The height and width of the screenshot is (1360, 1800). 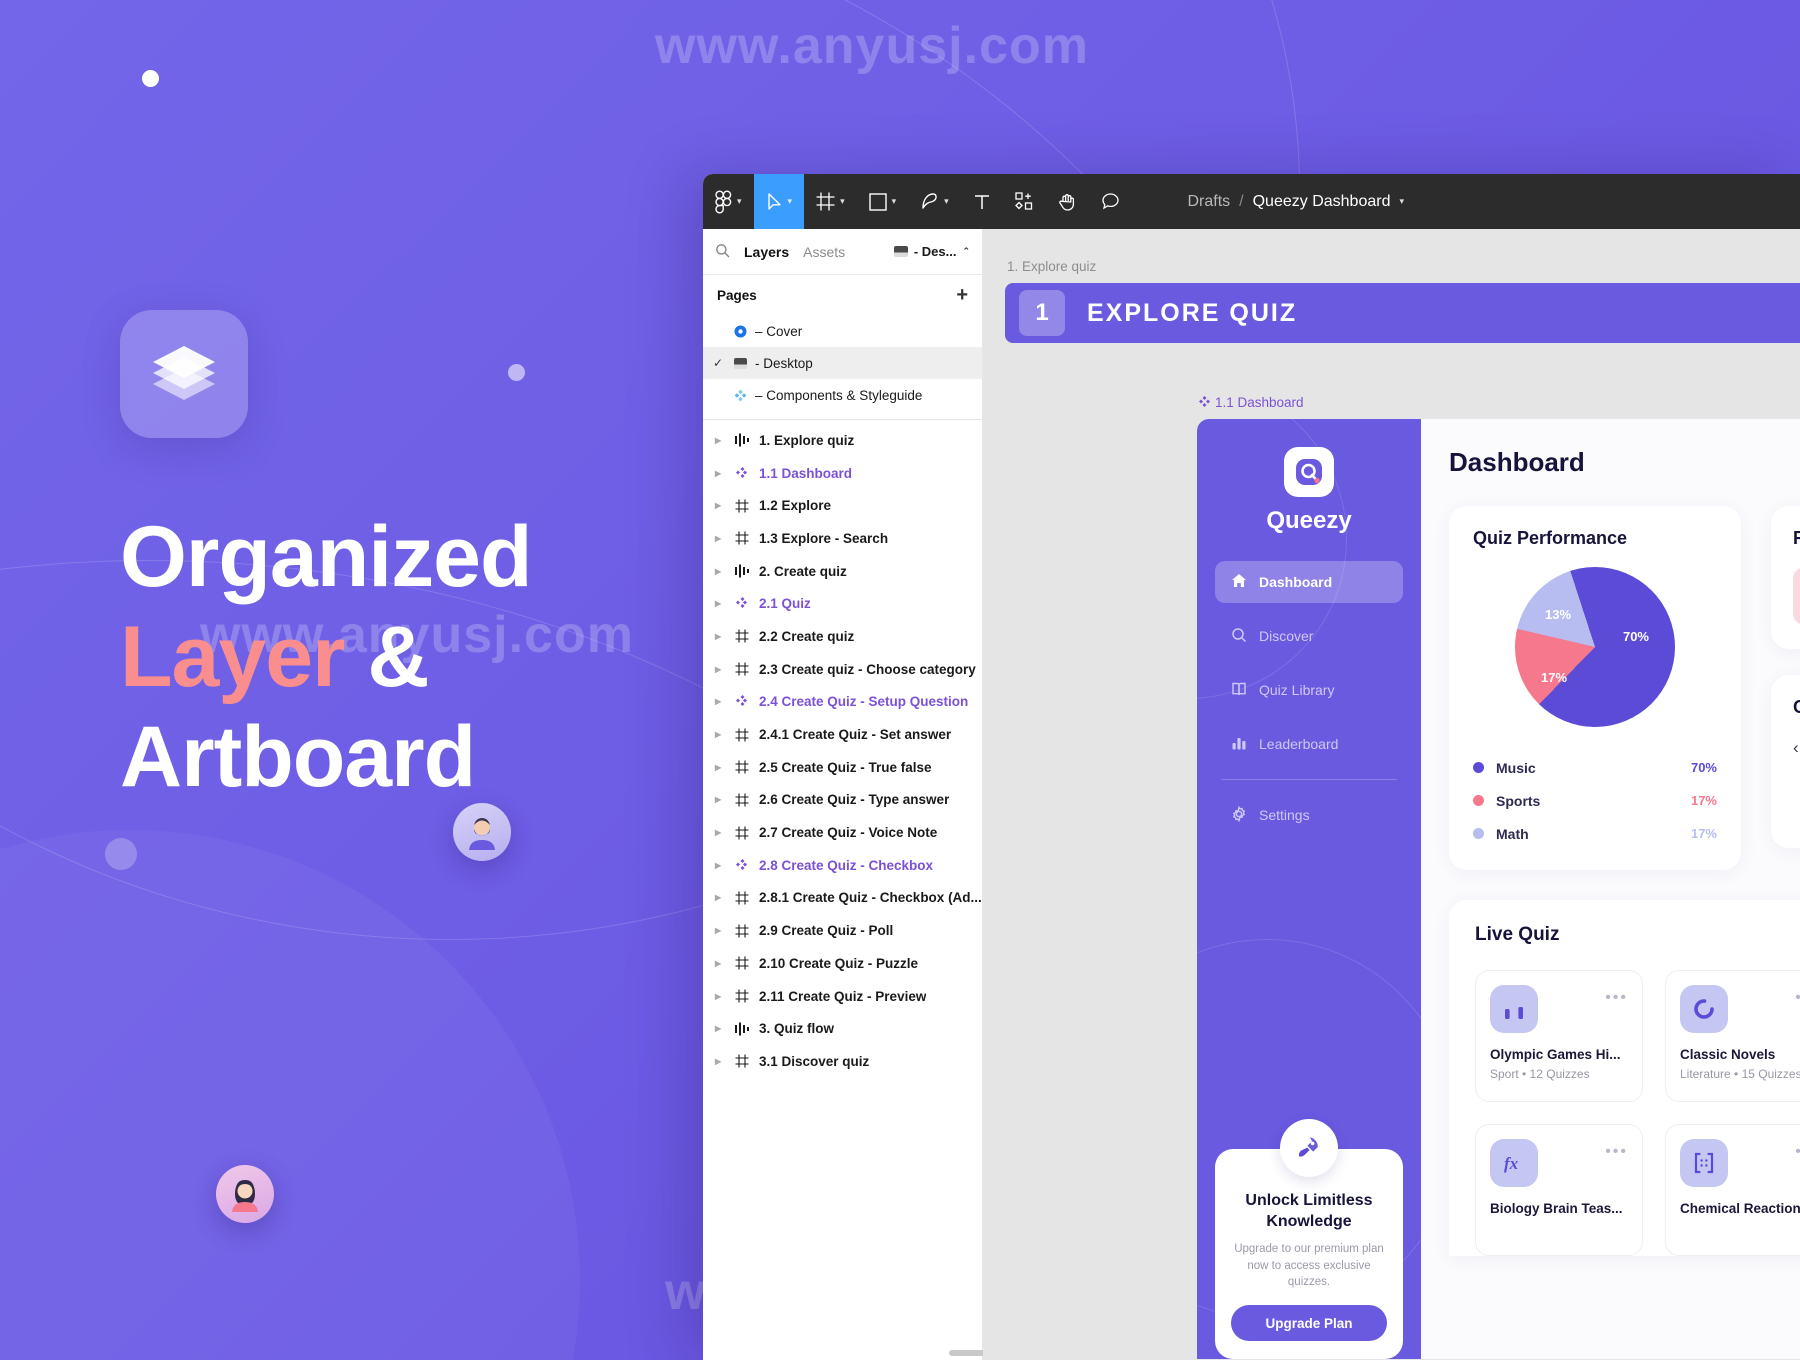 I want to click on toolbar-hand-tool, so click(x=1067, y=201).